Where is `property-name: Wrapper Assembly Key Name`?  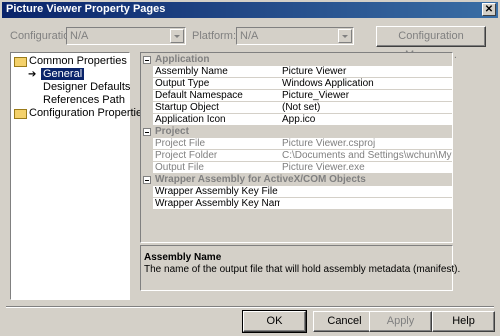 property-name: Wrapper Assembly Key Name is located at coordinates (217, 204).